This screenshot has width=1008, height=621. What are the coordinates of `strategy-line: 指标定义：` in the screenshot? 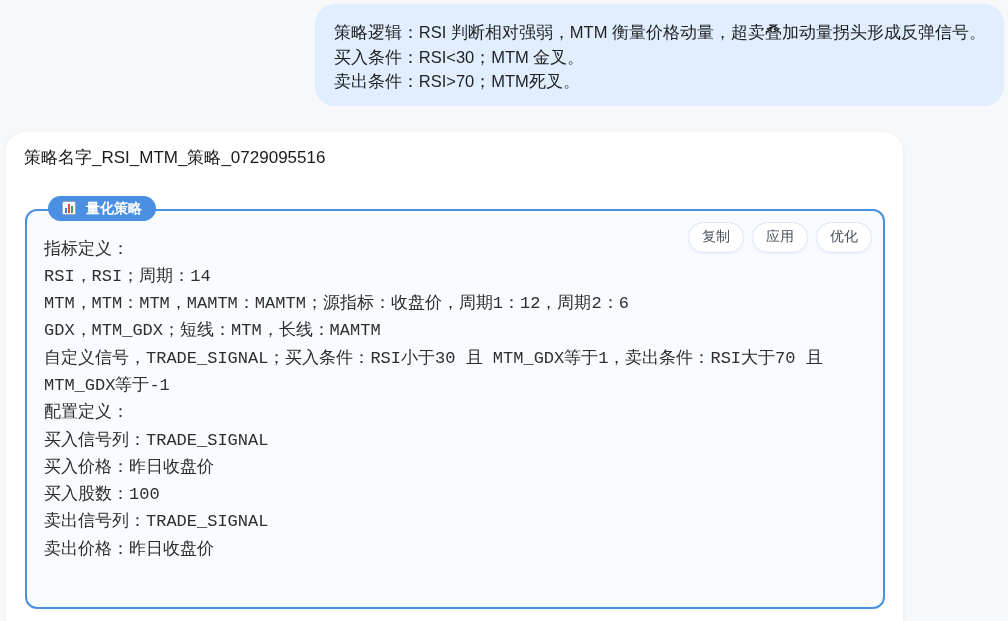 It's located at (86, 249).